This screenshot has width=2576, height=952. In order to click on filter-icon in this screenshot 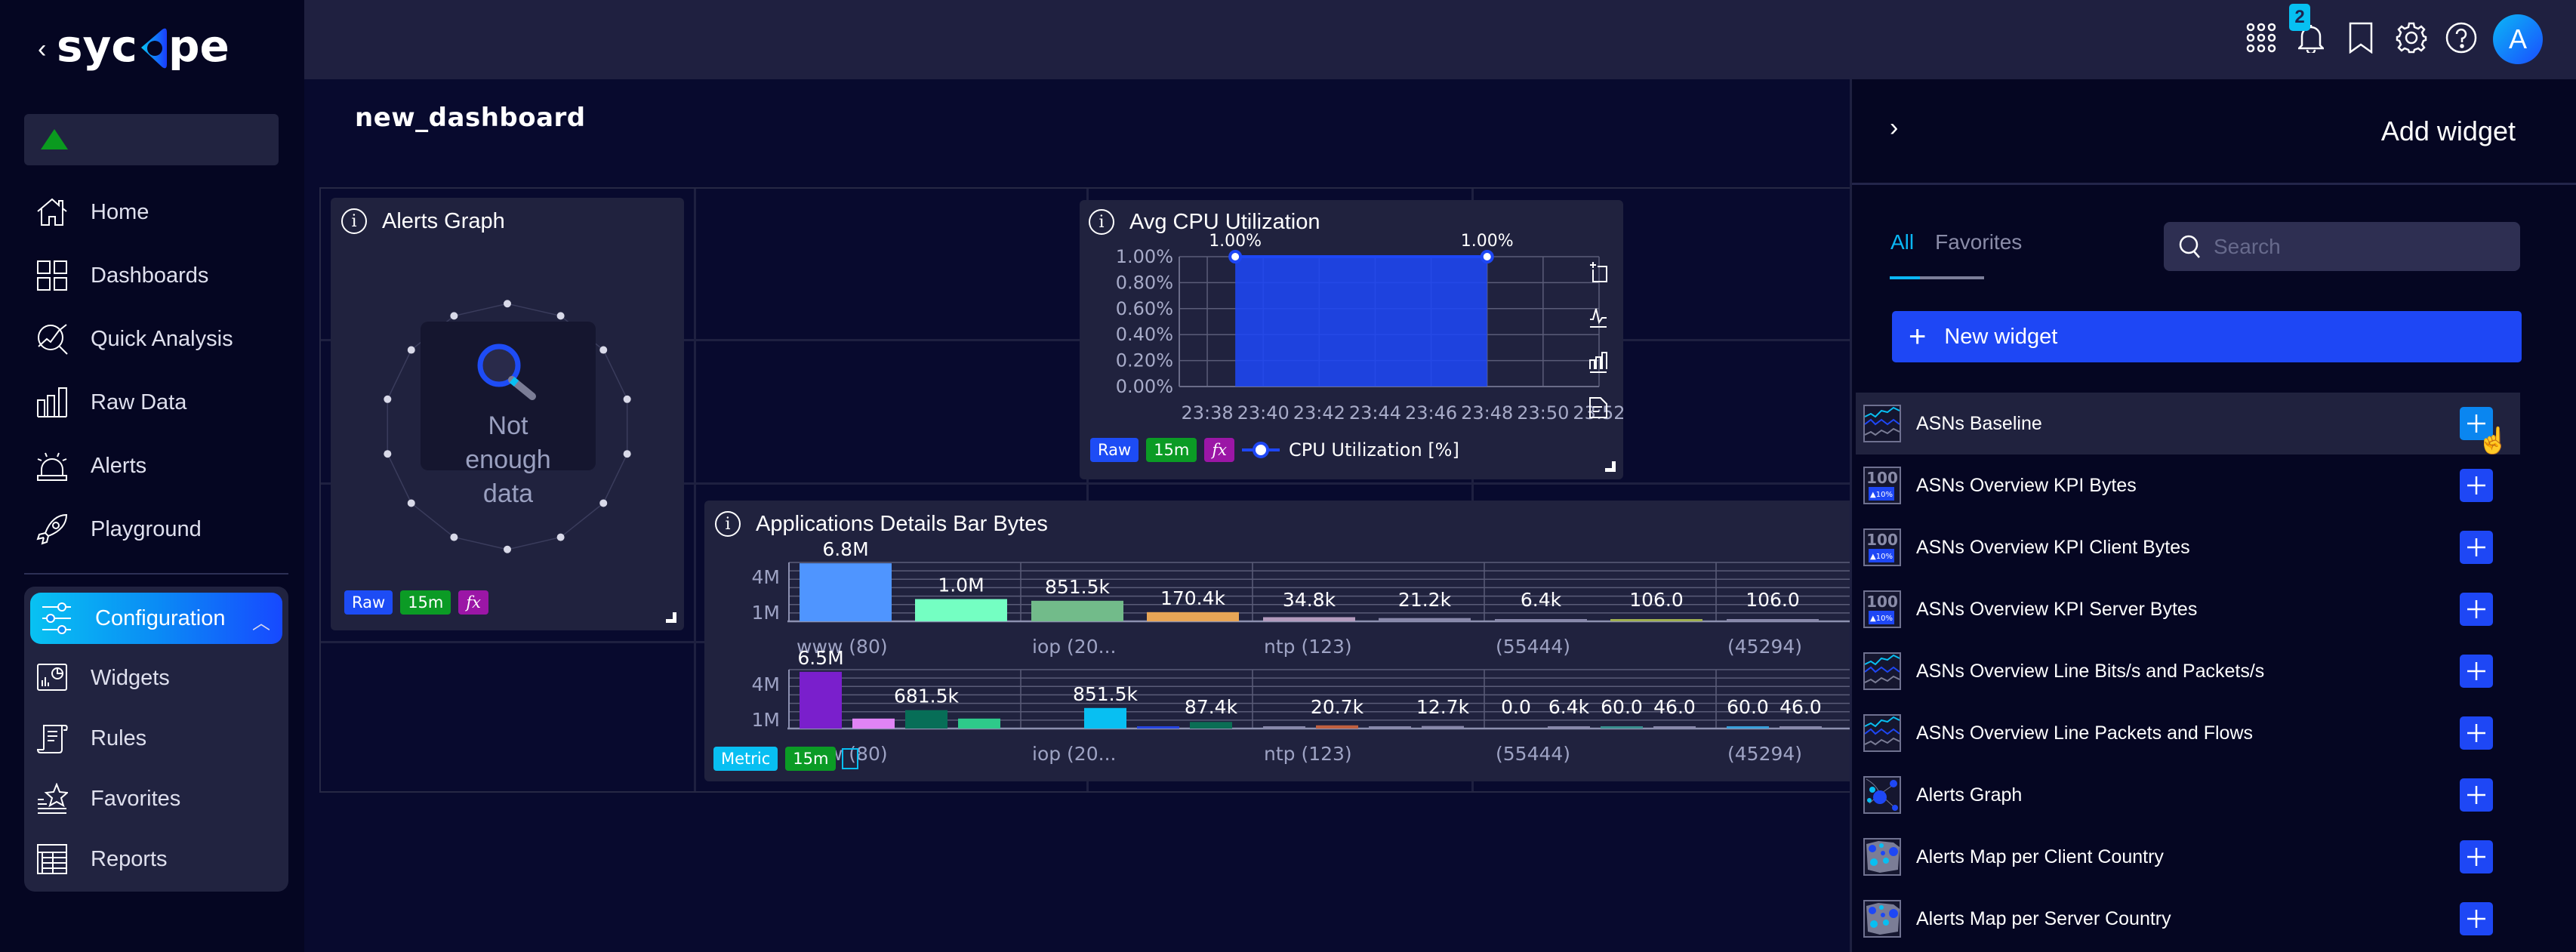, I will do `click(850, 758)`.